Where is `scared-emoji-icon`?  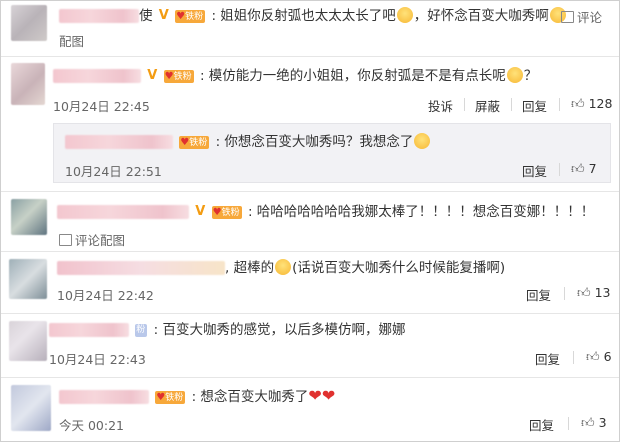 scared-emoji-icon is located at coordinates (422, 141).